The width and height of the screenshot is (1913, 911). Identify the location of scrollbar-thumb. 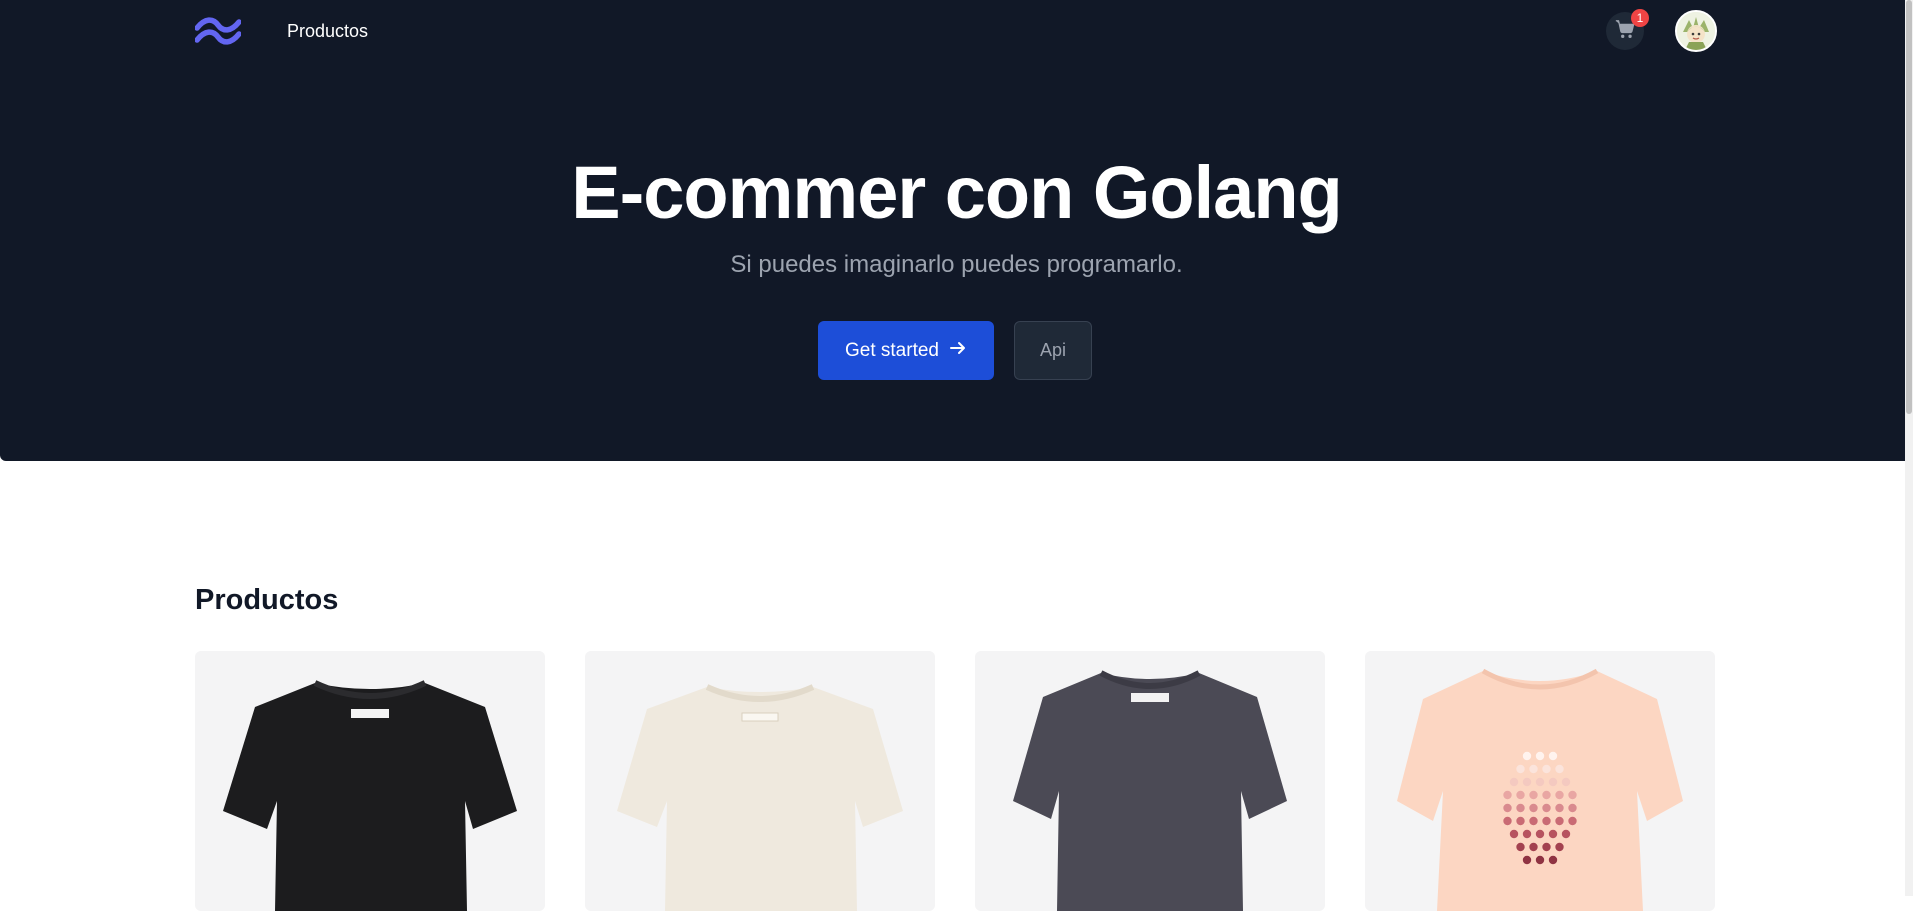
(1909, 207).